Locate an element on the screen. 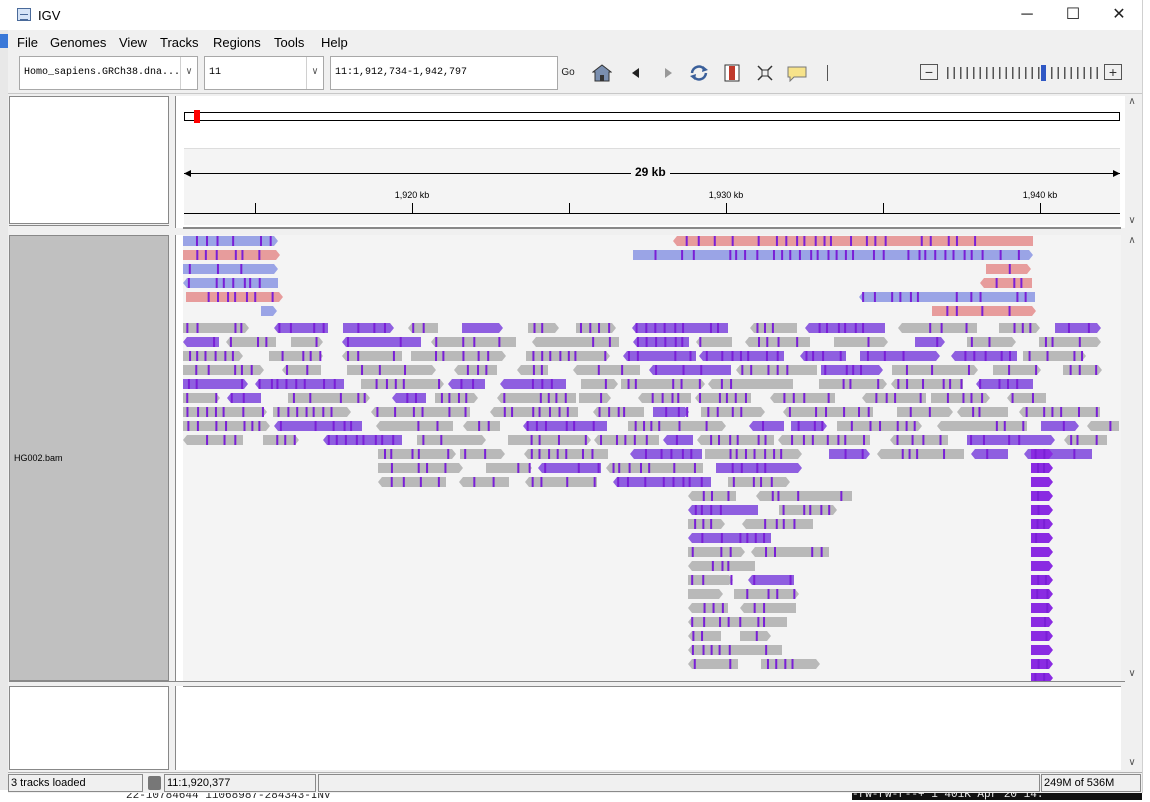 This screenshot has height=802, width=1150. locus-input: 11:1,912,734-1,942,797 is located at coordinates (444, 73).